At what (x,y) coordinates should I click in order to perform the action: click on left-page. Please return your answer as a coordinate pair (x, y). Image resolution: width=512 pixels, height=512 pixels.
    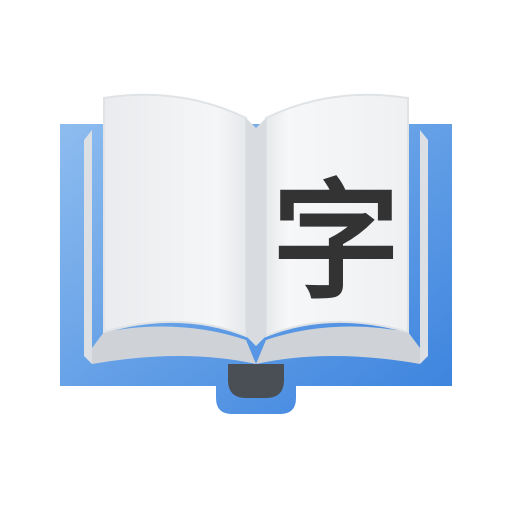
    Looking at the image, I should click on (175, 215).